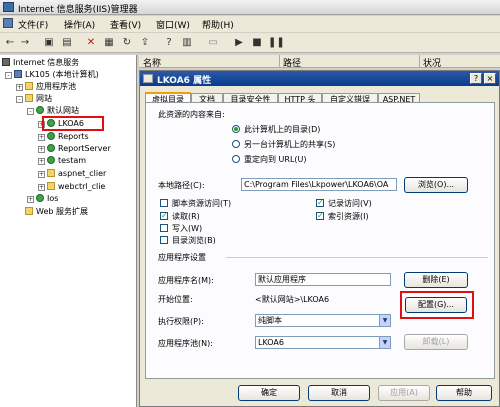  What do you see at coordinates (34, 98) in the screenshot?
I see `tree-item-websites: - 网站` at bounding box center [34, 98].